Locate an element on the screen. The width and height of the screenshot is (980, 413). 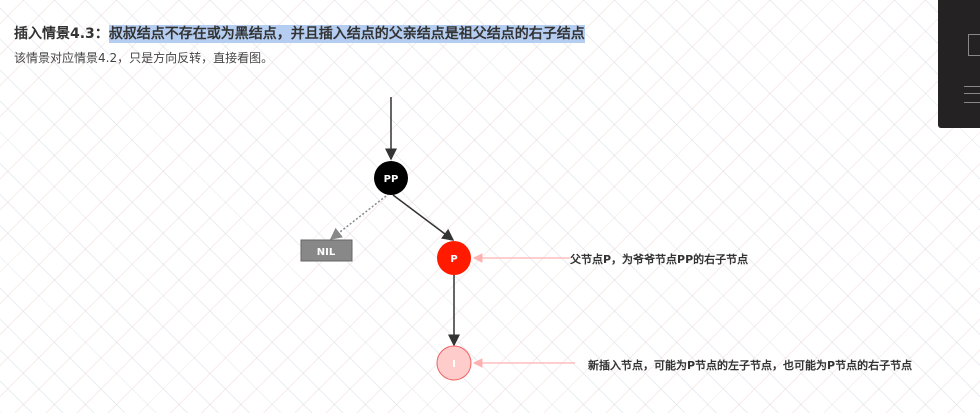
edge-pp-p is located at coordinates (423, 217).